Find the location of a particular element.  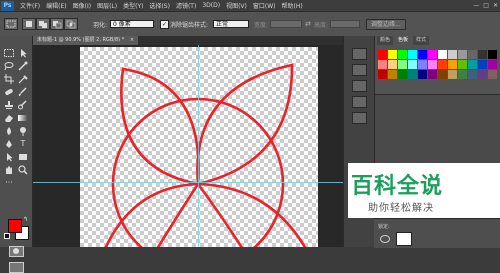

properties-panel-icon is located at coordinates (359, 70).